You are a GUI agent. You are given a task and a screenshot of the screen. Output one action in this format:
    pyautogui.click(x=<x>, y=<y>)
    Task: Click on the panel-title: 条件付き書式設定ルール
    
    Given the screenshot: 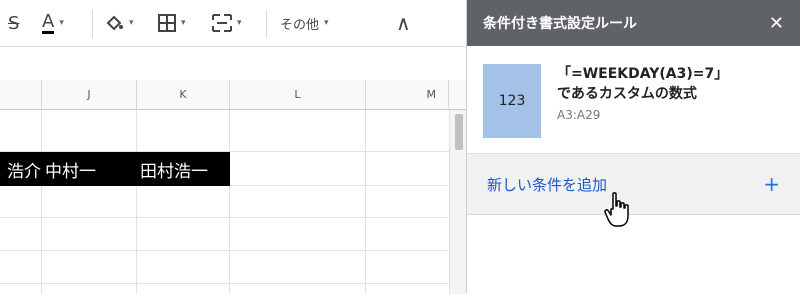 What is the action you would take?
    pyautogui.click(x=560, y=24)
    